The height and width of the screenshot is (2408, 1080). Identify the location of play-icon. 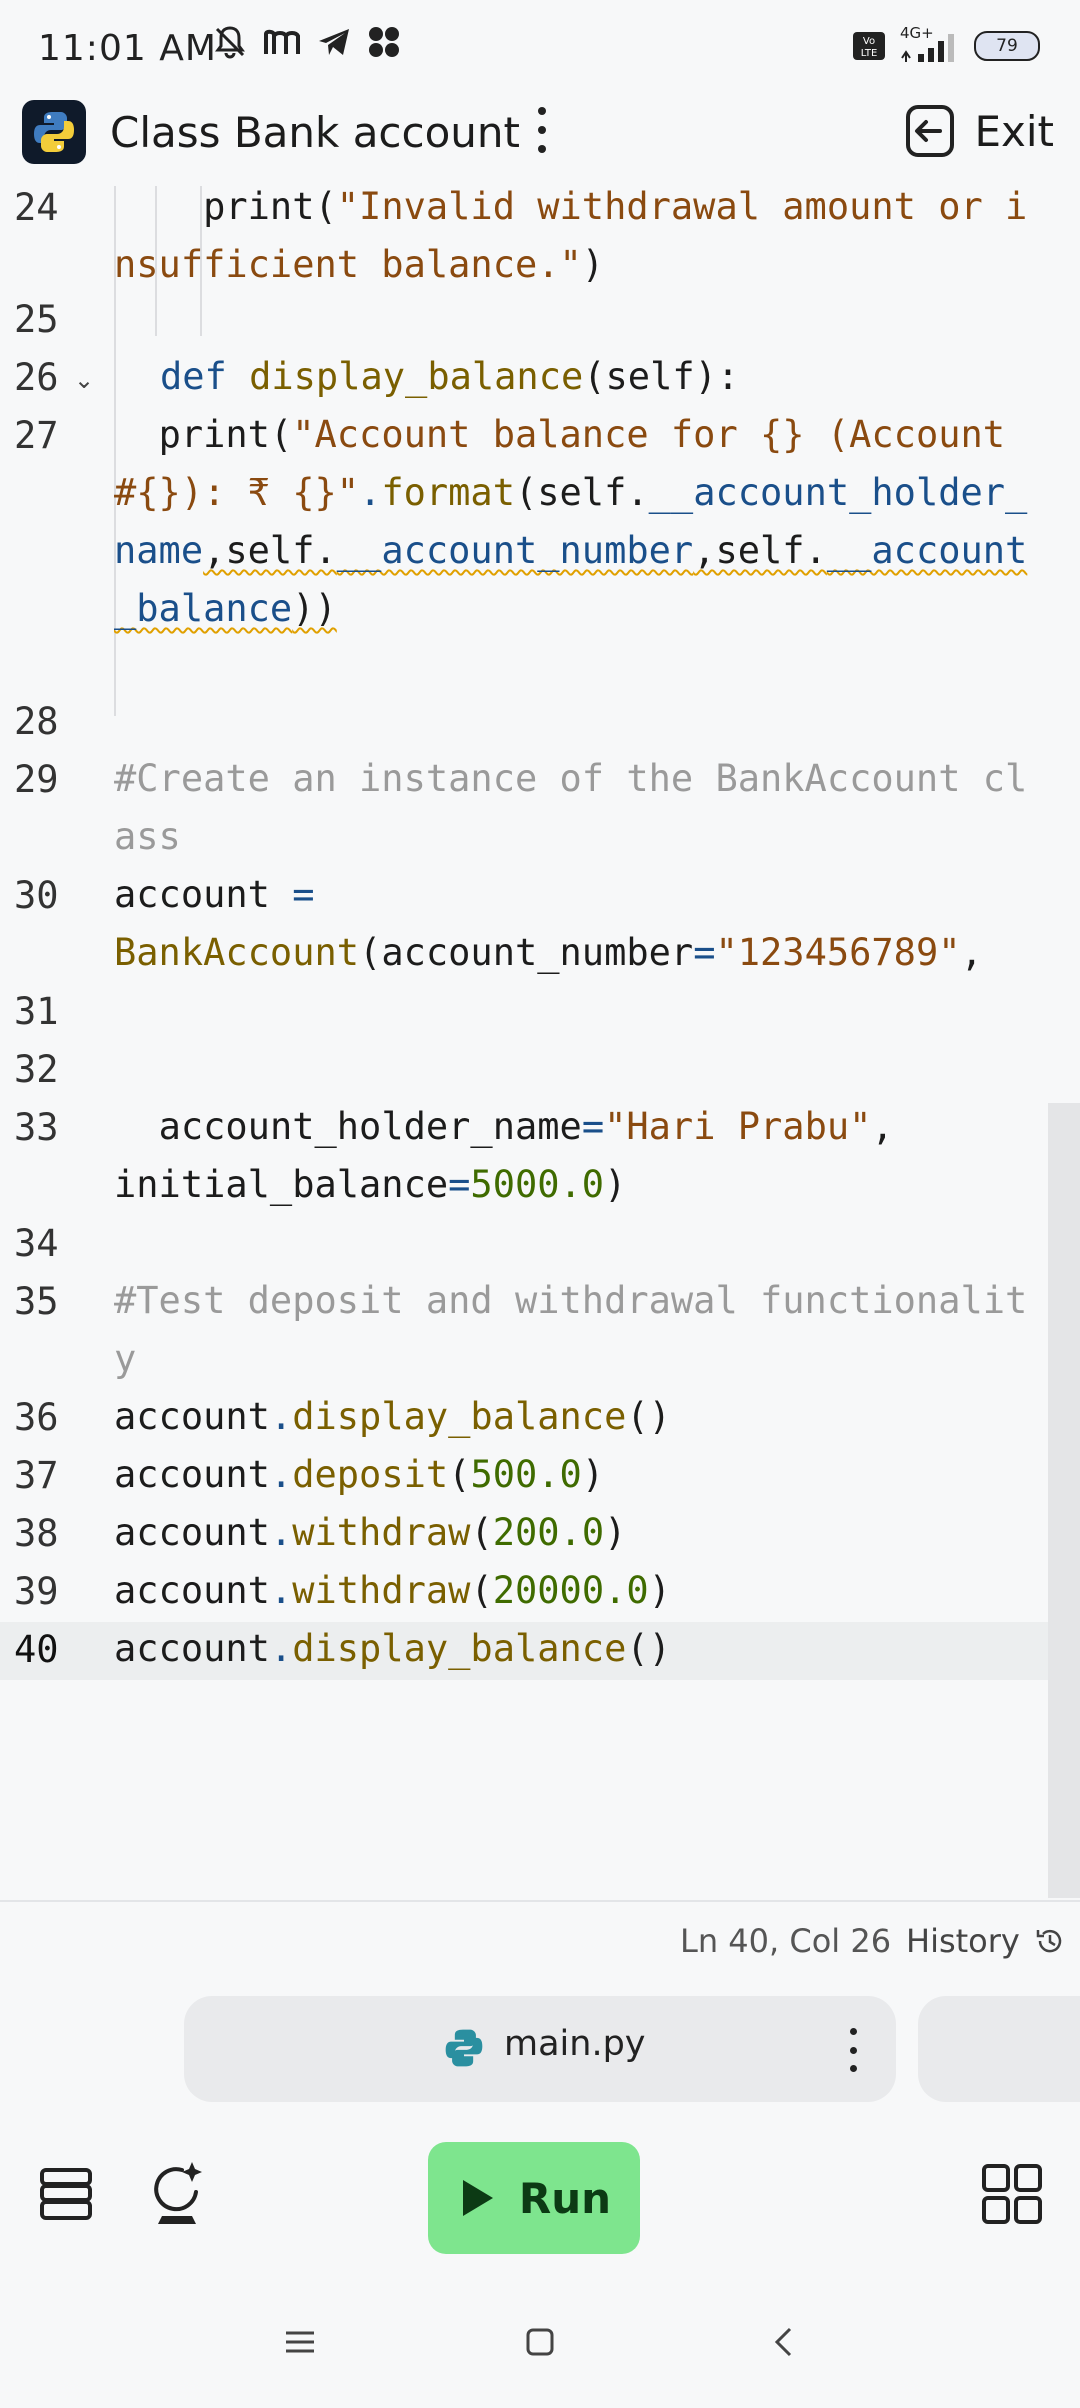
(477, 2198).